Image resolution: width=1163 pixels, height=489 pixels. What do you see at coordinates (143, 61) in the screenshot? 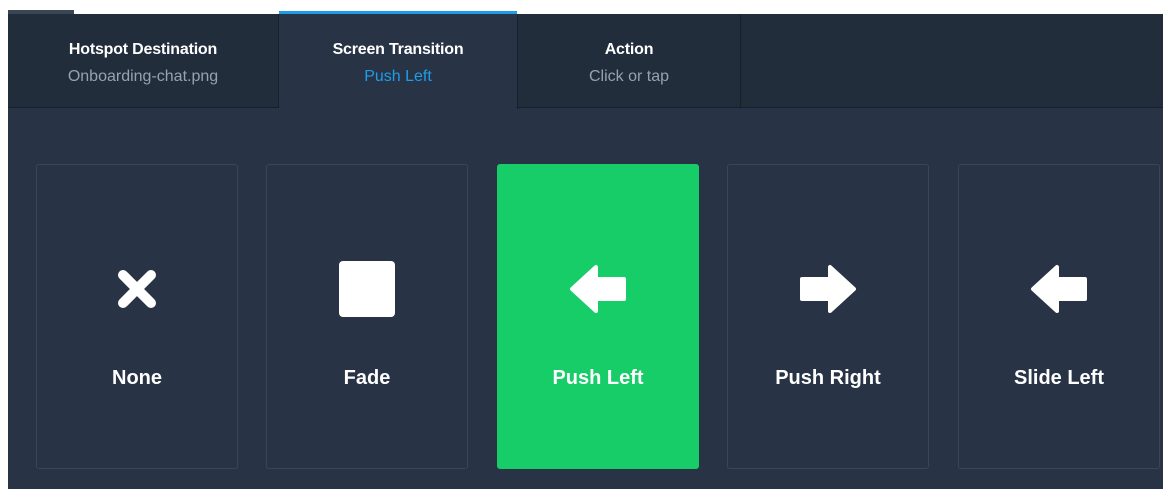
I see `tab-hotspot-destination: Hotspot Destination Onboarding-chat.png` at bounding box center [143, 61].